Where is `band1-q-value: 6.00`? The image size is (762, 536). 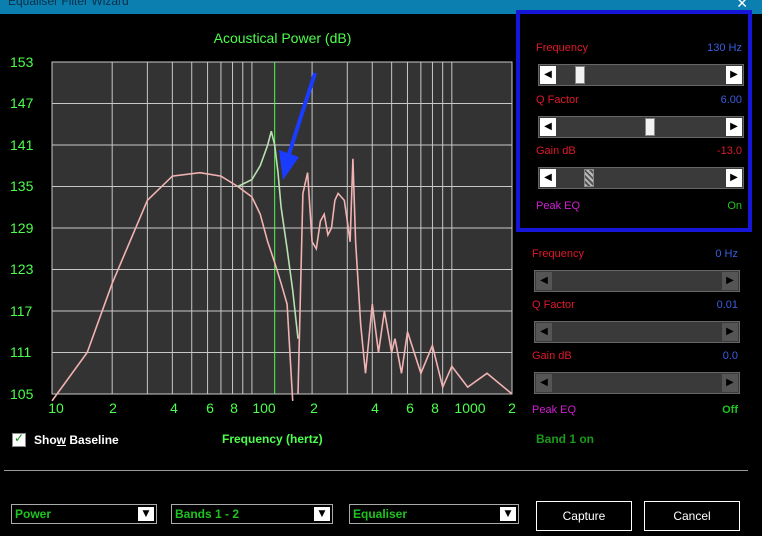
band1-q-value: 6.00 is located at coordinates (731, 100).